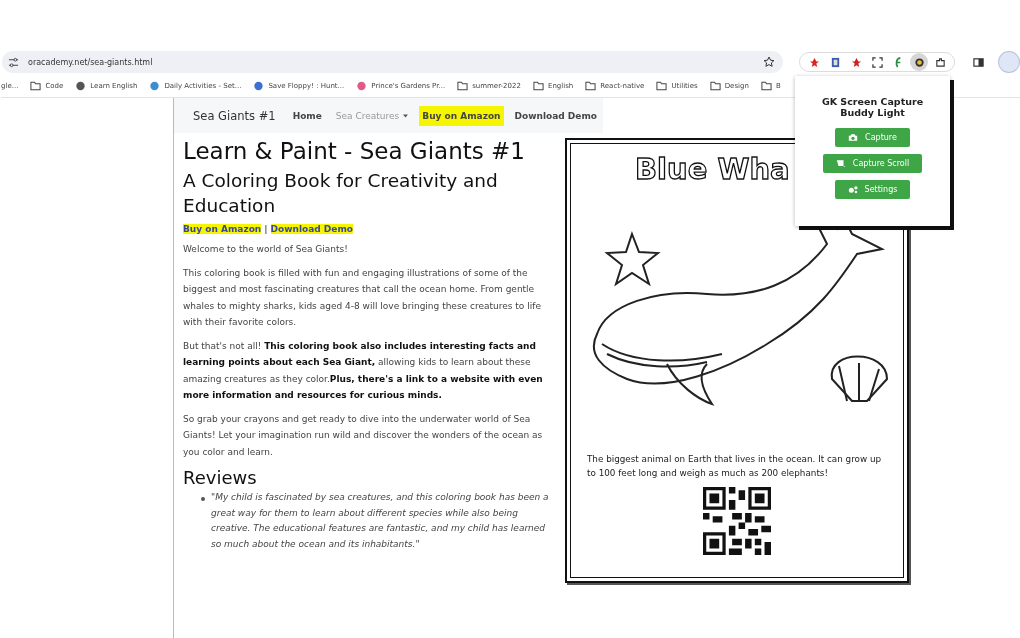 The height and width of the screenshot is (638, 1020). I want to click on camera-icon, so click(853, 137).